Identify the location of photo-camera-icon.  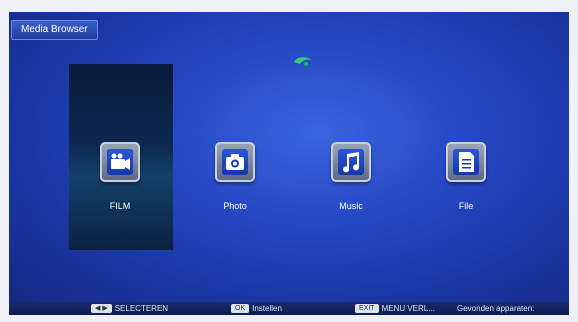
(235, 162).